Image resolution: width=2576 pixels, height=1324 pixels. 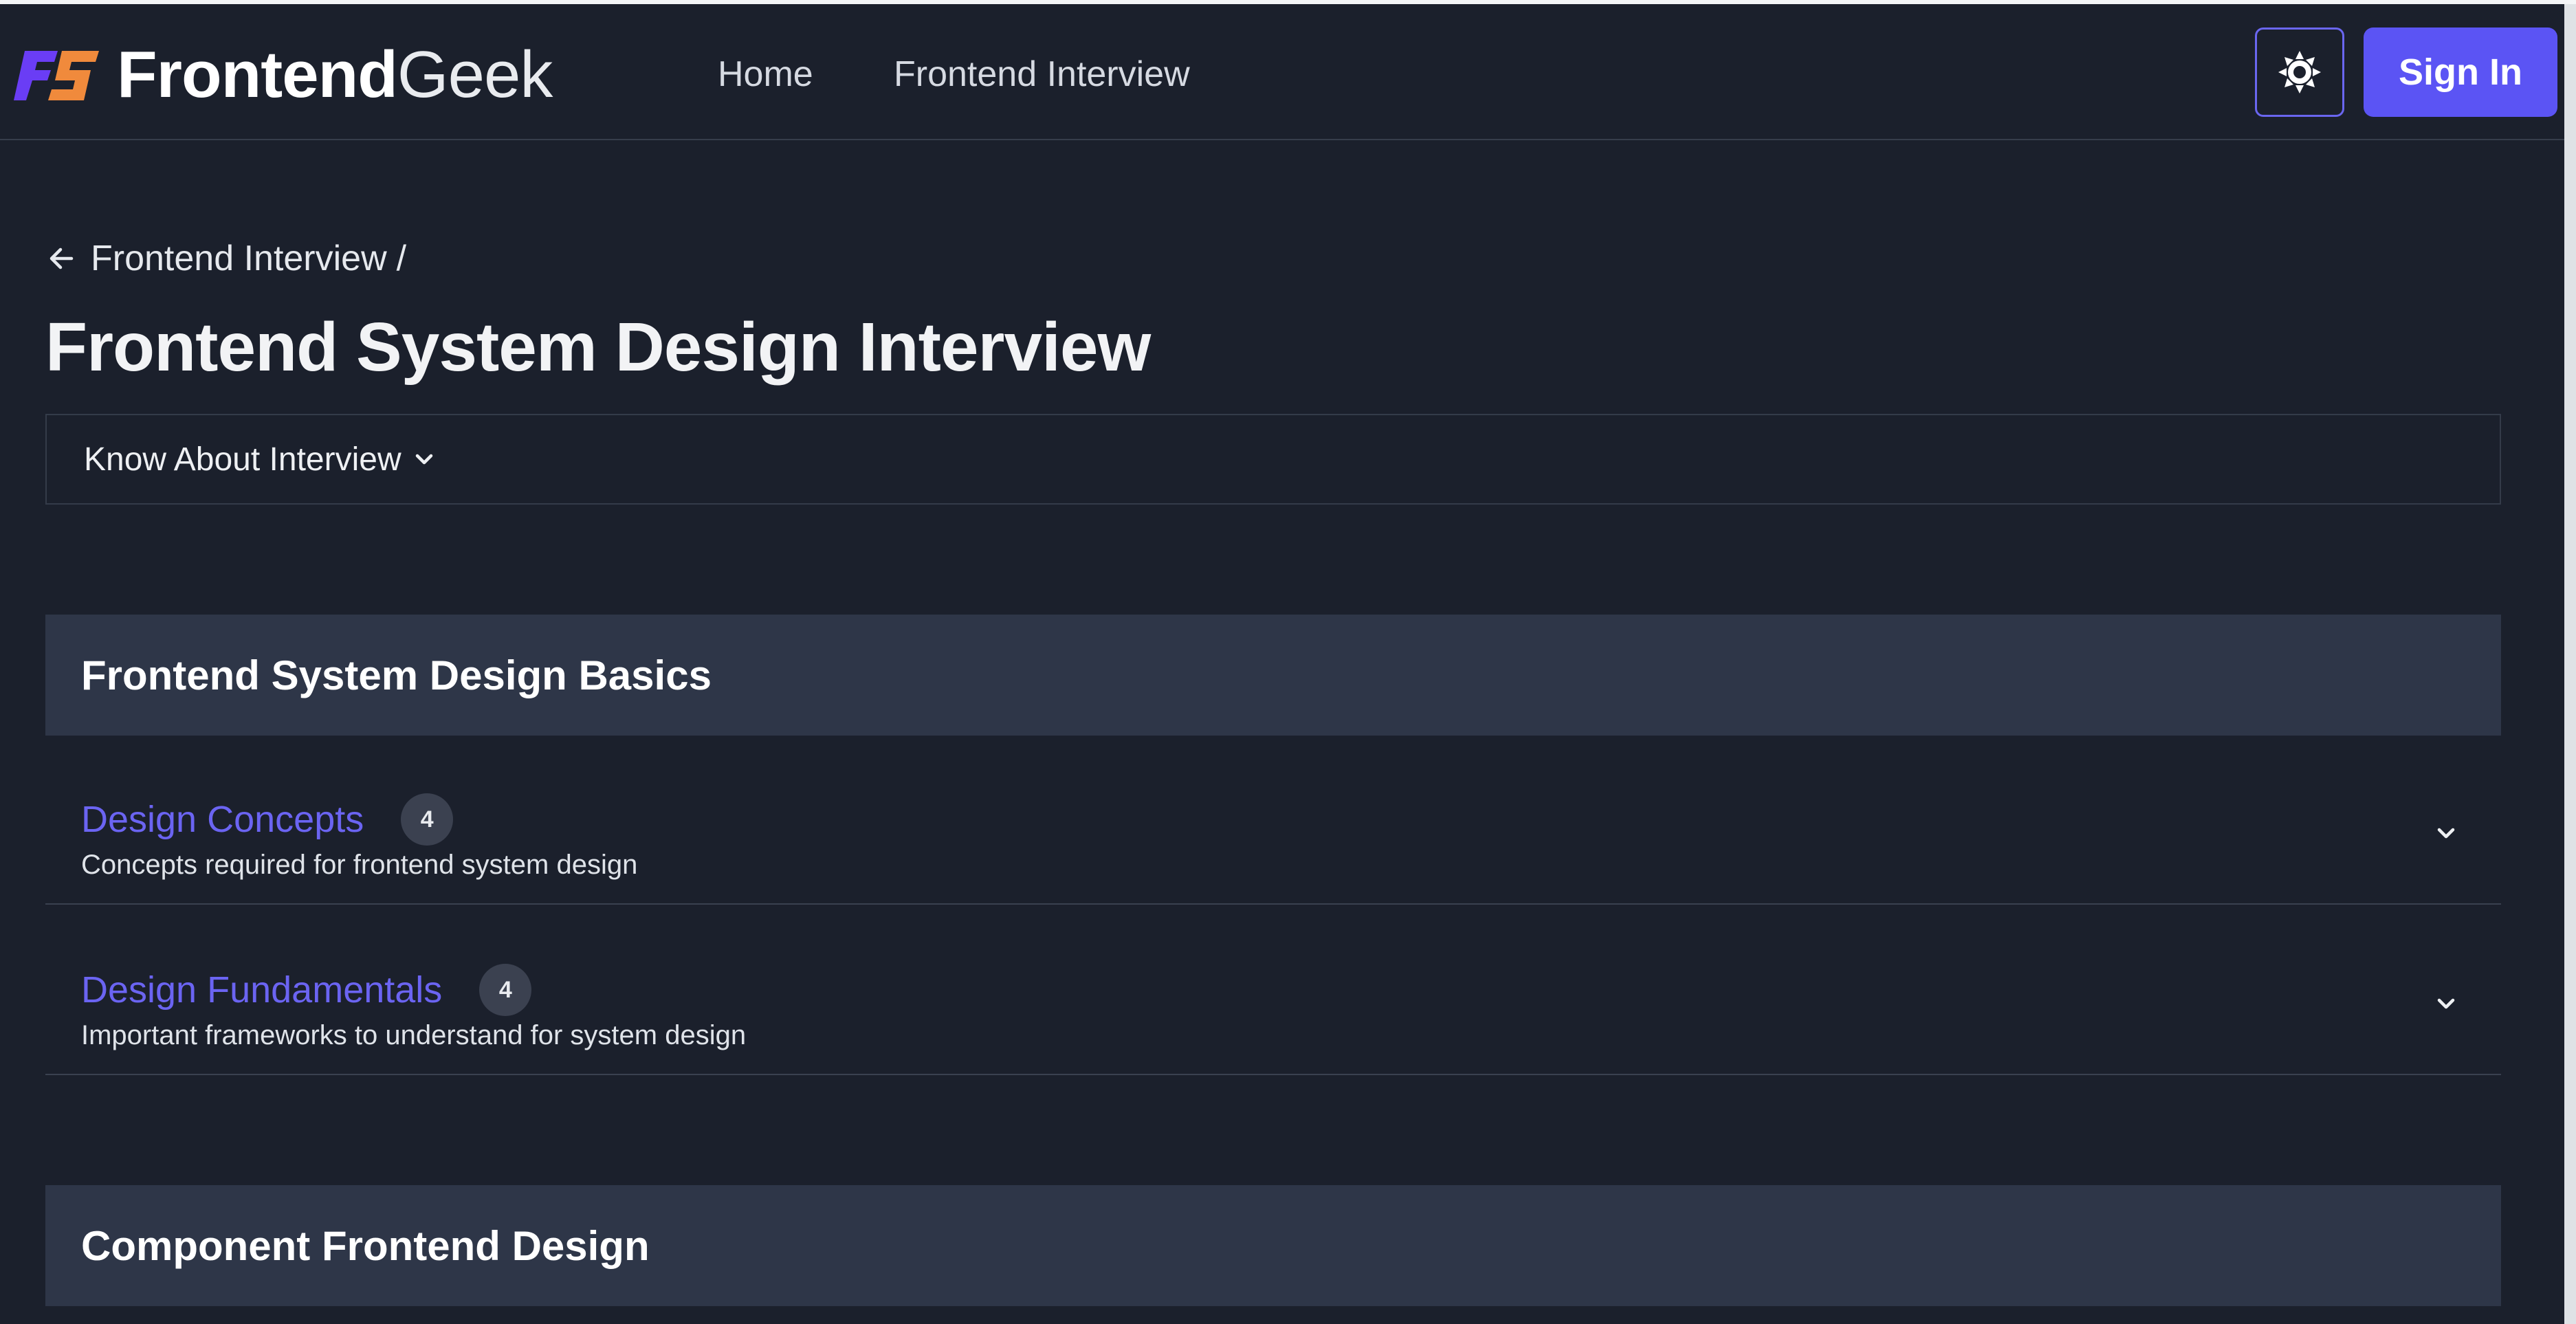 I want to click on page-title: Frontend System Design Interview, so click(x=598, y=347).